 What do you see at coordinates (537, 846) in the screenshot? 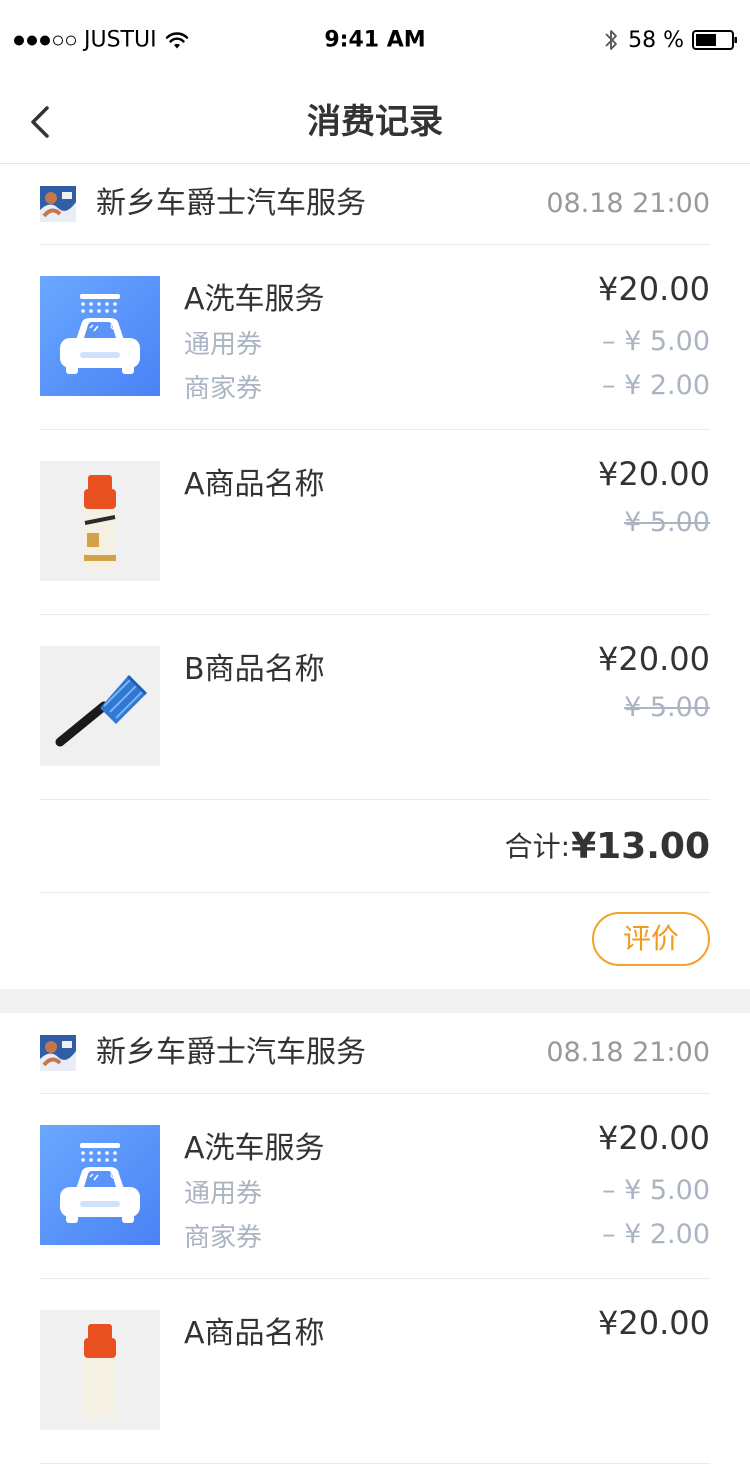
I see `total-label: 合计:` at bounding box center [537, 846].